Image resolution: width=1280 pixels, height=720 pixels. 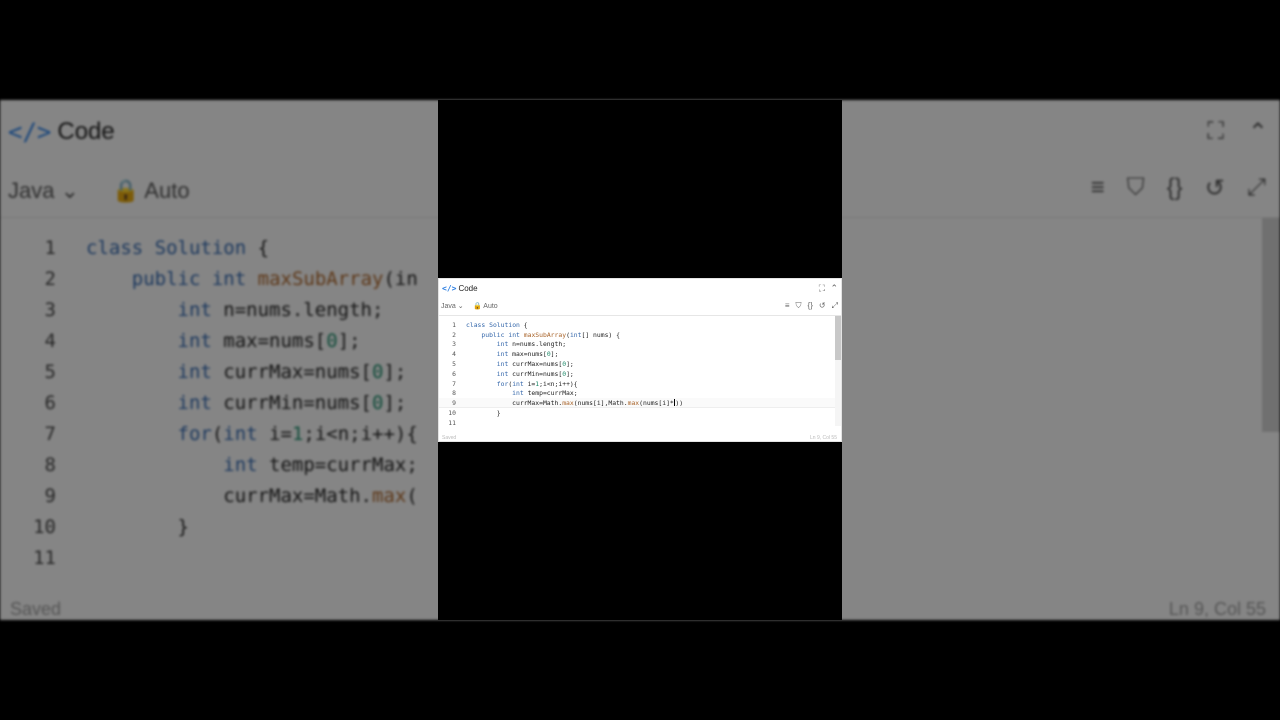 What do you see at coordinates (274, 278) in the screenshot?
I see `bg-code-text: public int maxSubArray(in` at bounding box center [274, 278].